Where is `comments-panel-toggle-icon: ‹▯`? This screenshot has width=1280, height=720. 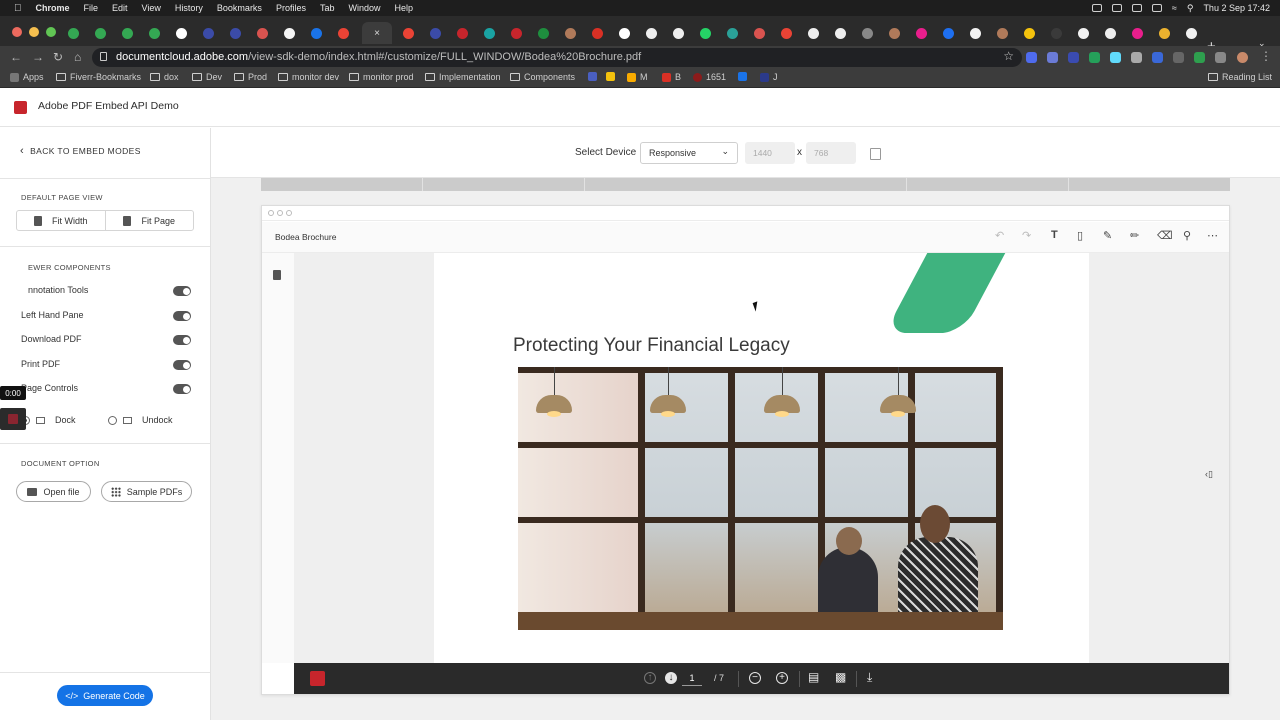
comments-panel-toggle-icon: ‹▯ is located at coordinates (1209, 474).